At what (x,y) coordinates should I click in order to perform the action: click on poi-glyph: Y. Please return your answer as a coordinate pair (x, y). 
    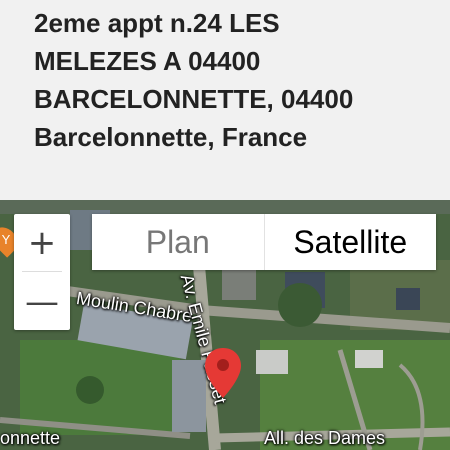
    Looking at the image, I should click on (6, 239).